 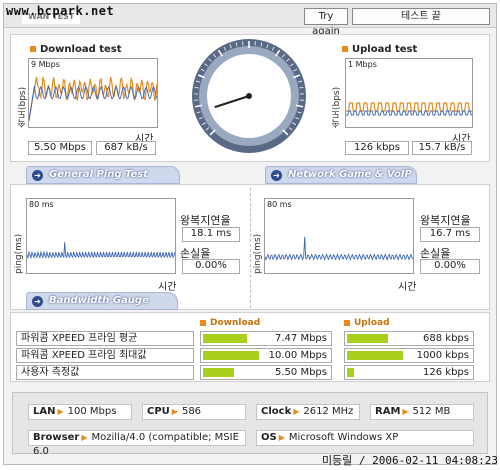 What do you see at coordinates (211, 266) in the screenshot?
I see `ping-loss-value: 0.00%` at bounding box center [211, 266].